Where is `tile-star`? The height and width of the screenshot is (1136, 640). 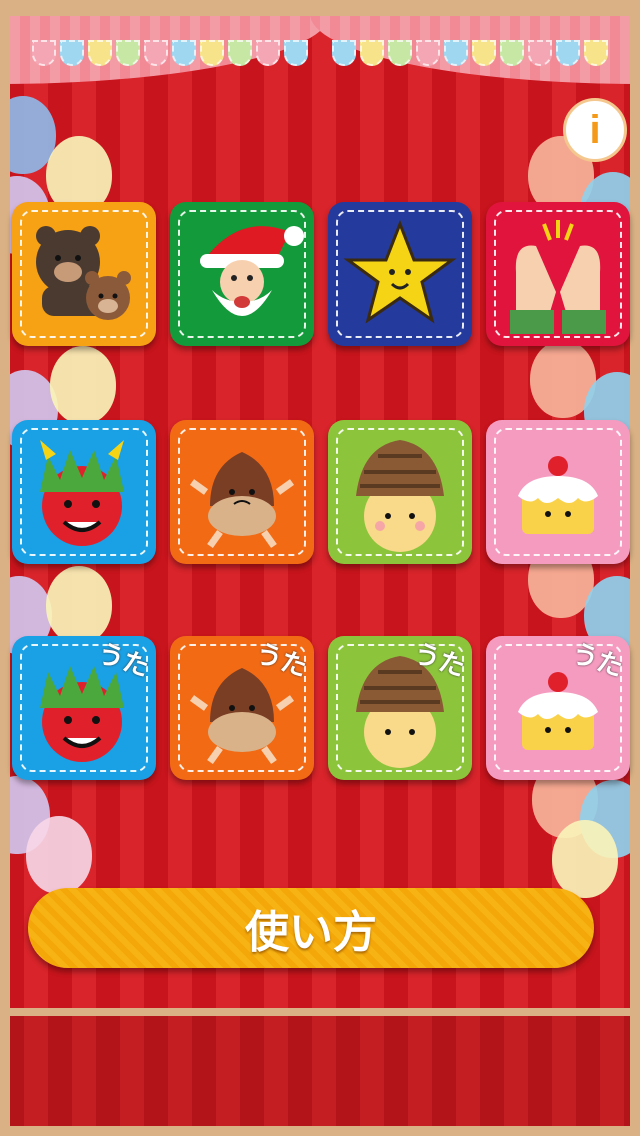
tile-star is located at coordinates (400, 274).